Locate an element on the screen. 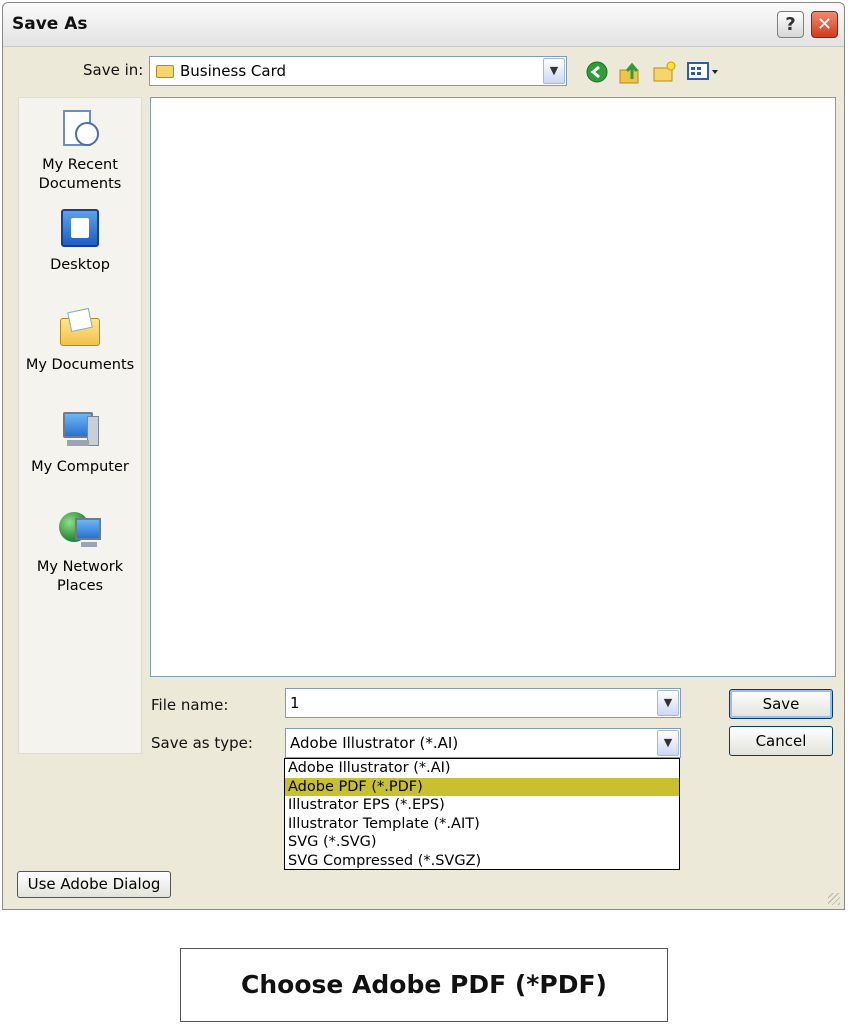 This screenshot has height=1024, width=848. place-my-network-places: My Network Places is located at coordinates (80, 552).